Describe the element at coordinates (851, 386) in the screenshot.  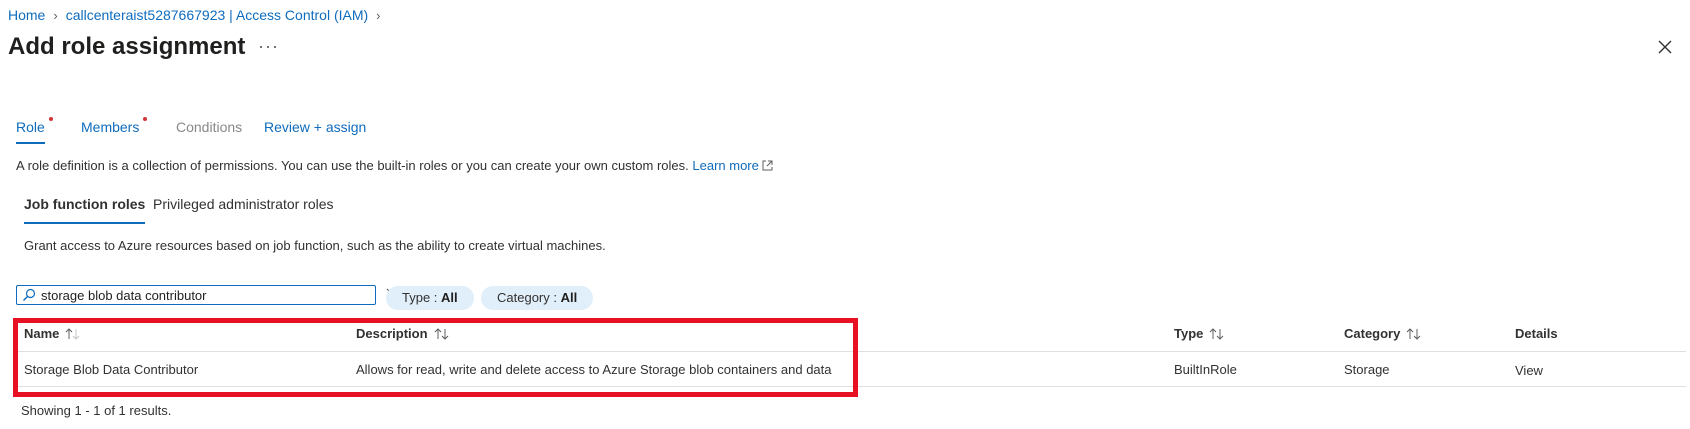
I see `row-divider` at that location.